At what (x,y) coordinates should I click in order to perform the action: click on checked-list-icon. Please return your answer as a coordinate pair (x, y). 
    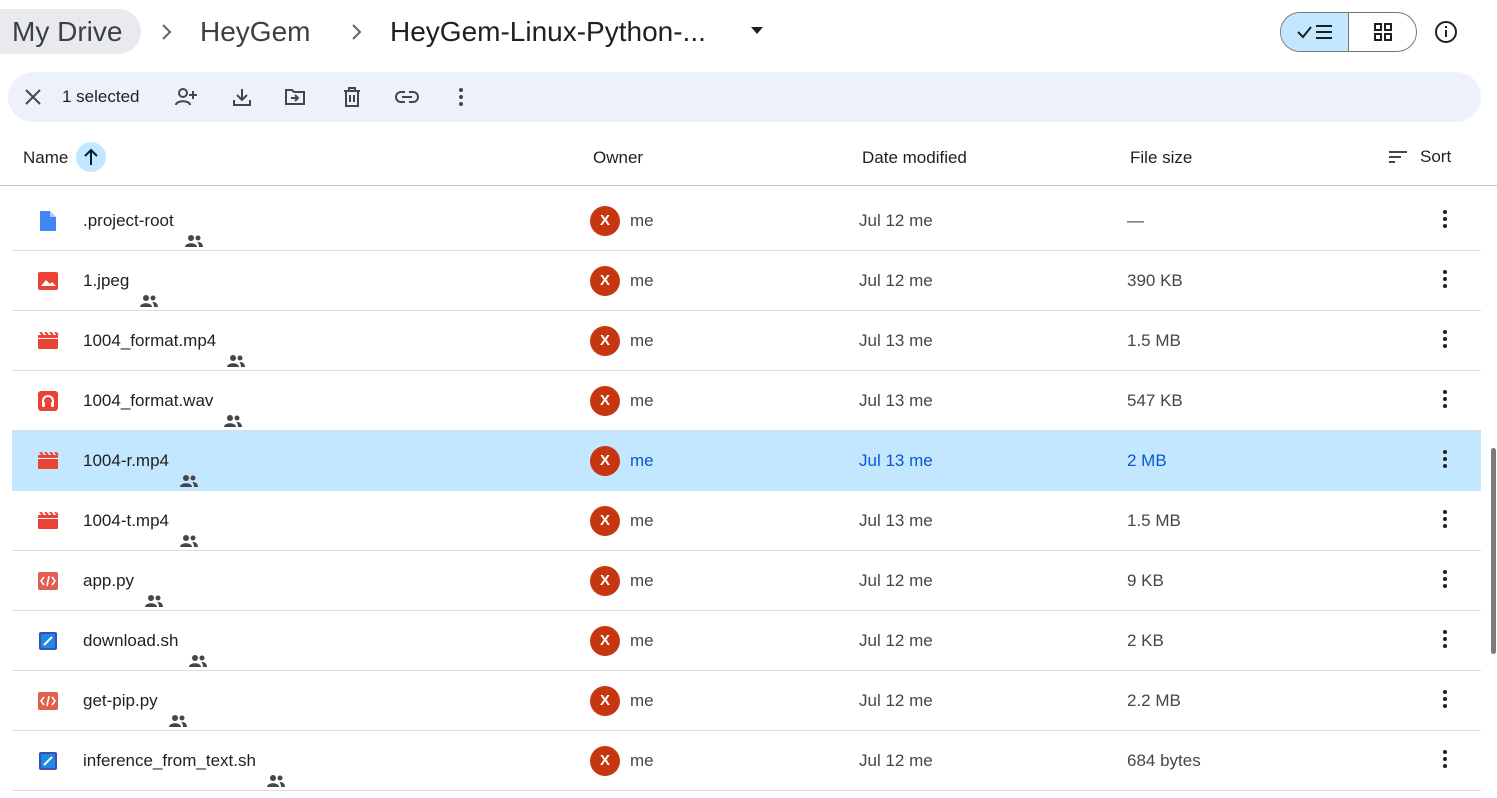
    Looking at the image, I should click on (1314, 32).